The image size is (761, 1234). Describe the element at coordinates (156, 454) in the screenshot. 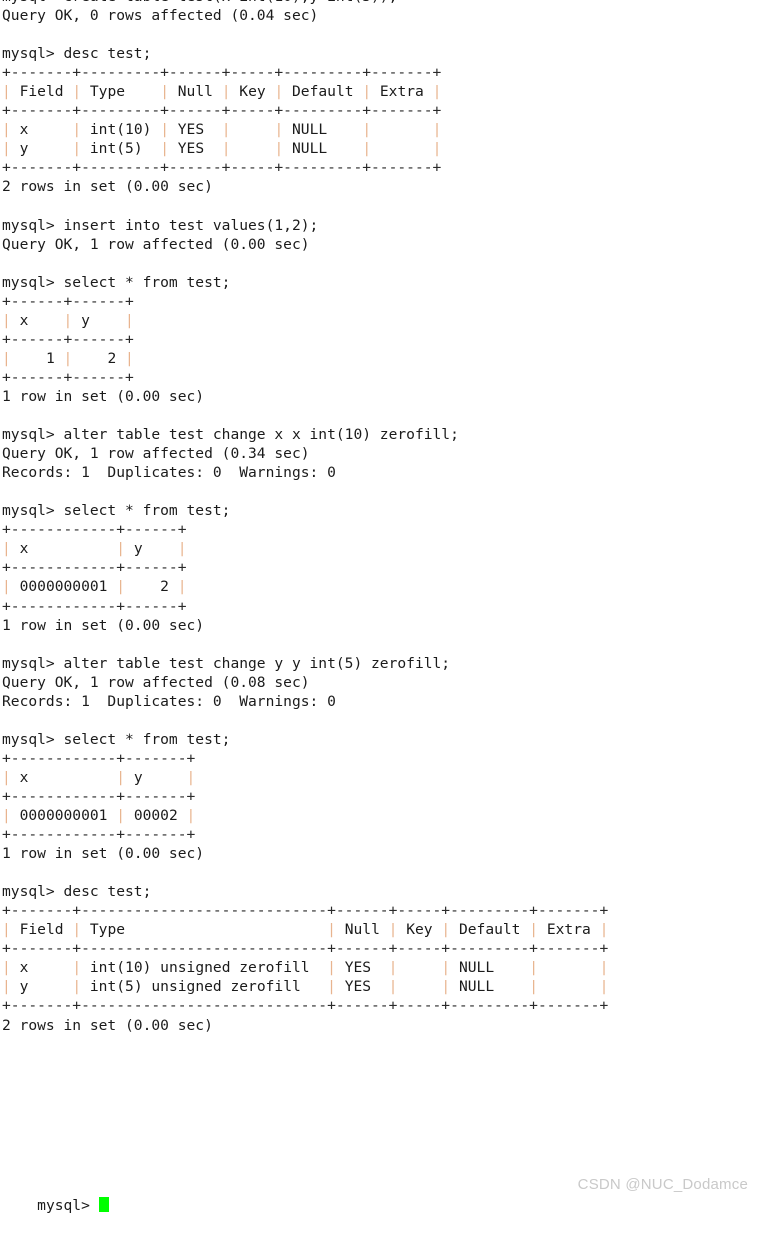

I see `terminal-line-result: Query OK, 1 row affected (0.34 sec)` at that location.